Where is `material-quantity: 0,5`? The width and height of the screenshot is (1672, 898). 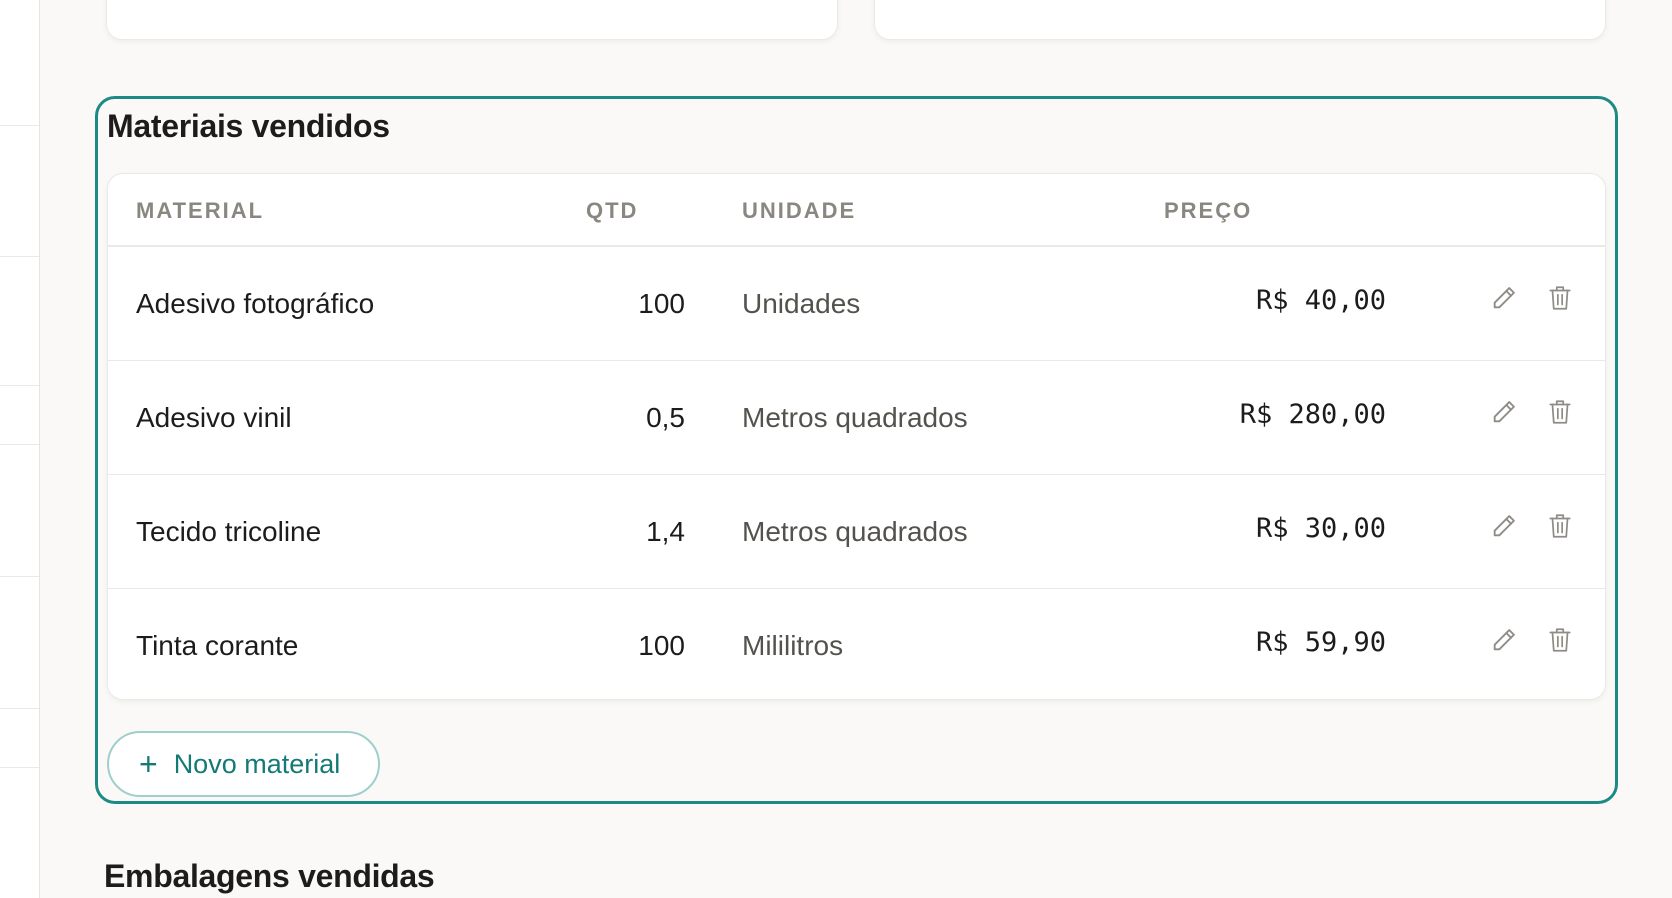 material-quantity: 0,5 is located at coordinates (665, 417).